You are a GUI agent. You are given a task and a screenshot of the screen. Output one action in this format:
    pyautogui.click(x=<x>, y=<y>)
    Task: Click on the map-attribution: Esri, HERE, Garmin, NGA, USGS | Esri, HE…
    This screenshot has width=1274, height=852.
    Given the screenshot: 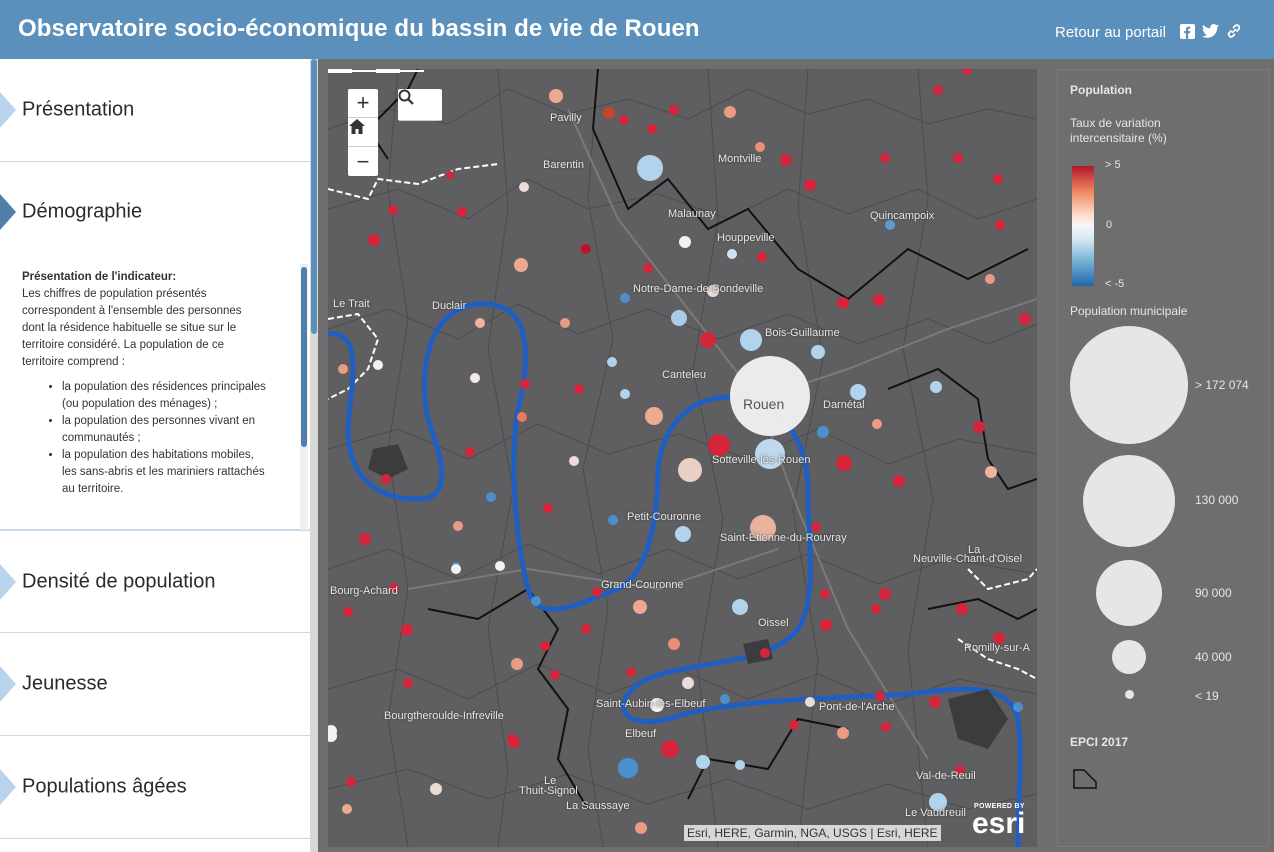 What is the action you would take?
    pyautogui.click(x=812, y=833)
    